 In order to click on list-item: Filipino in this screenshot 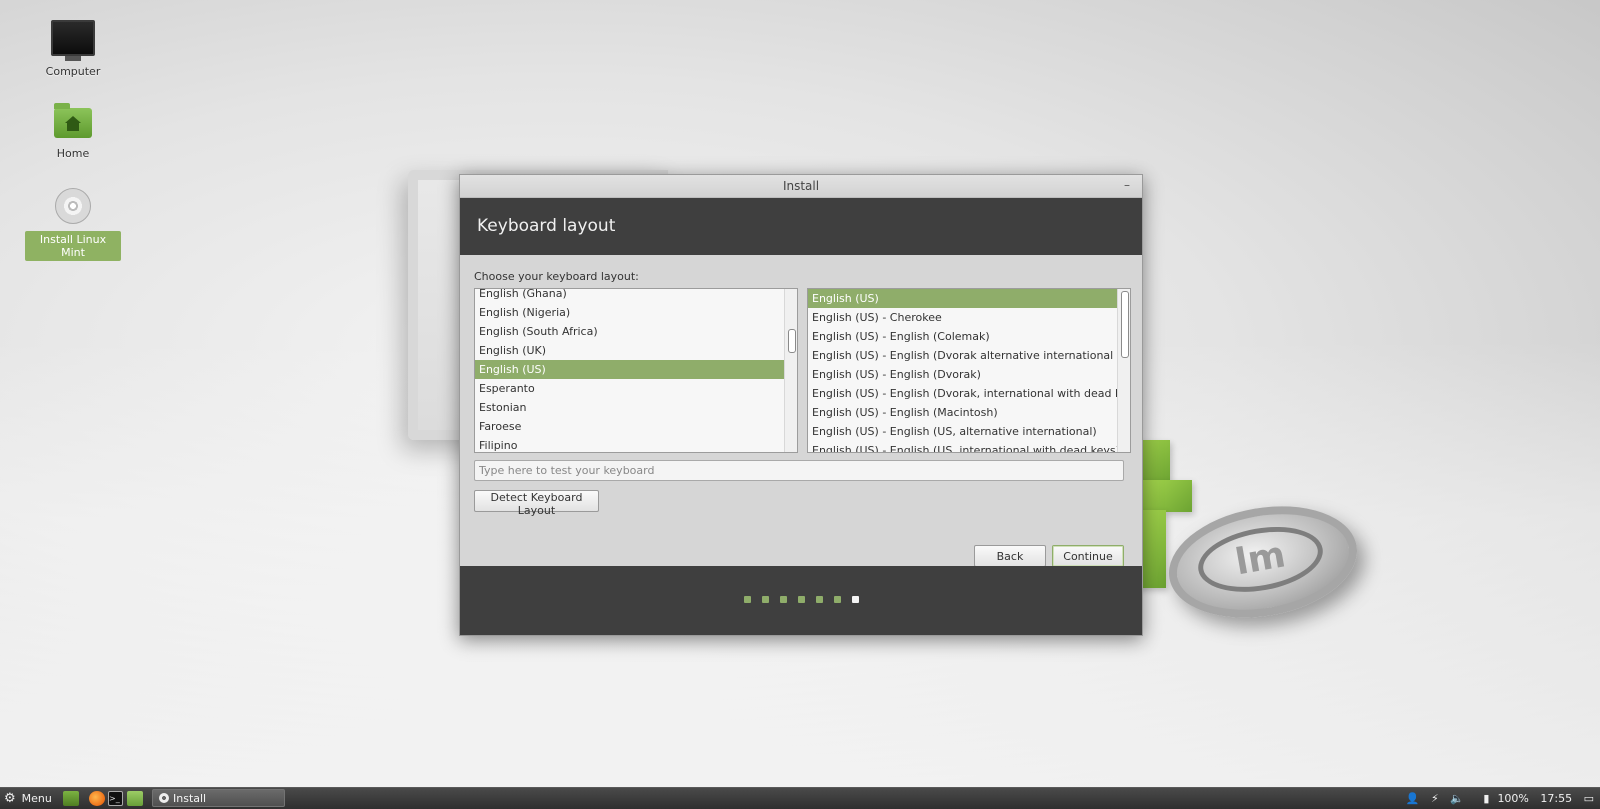, I will do `click(630, 444)`.